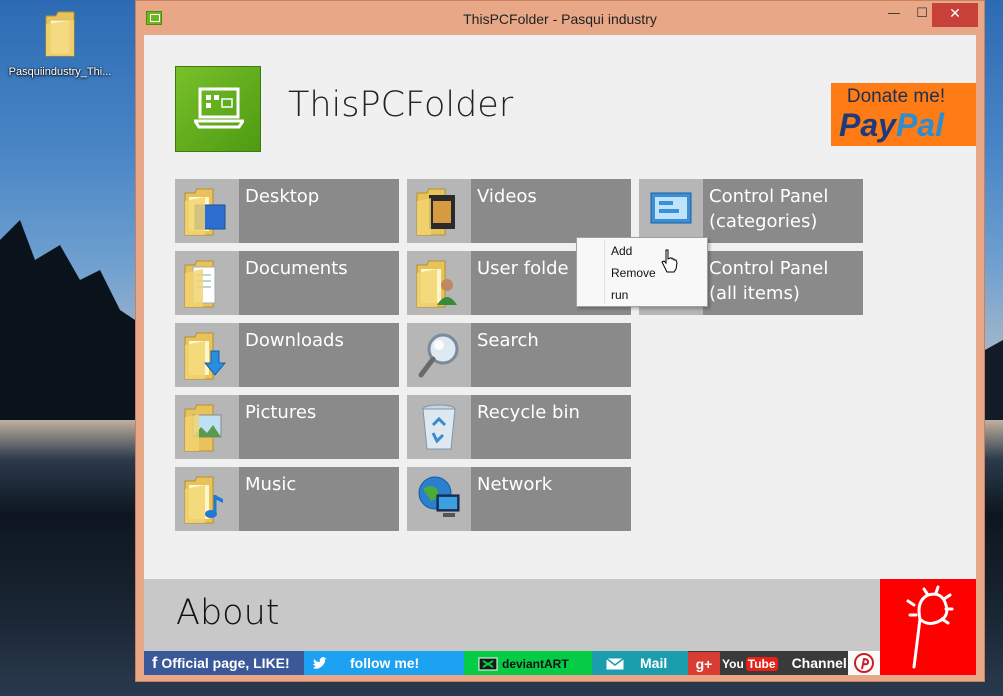  I want to click on folder-pictures-icon, so click(203, 428).